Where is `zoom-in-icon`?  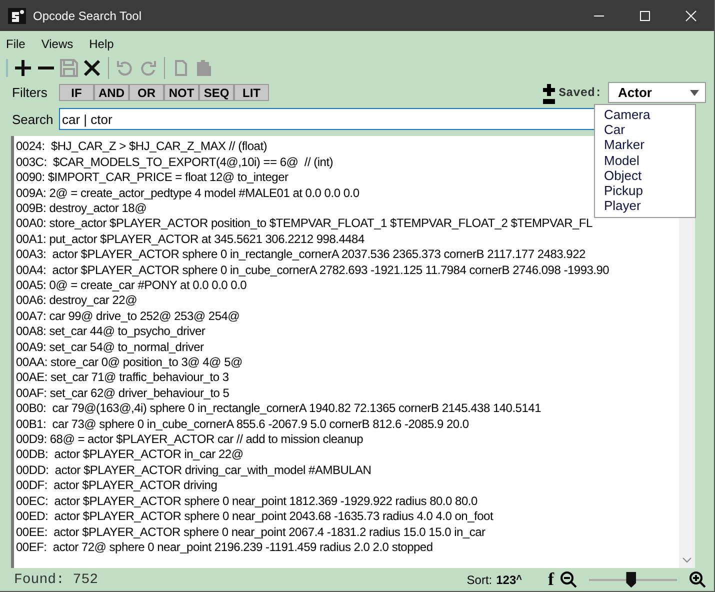
zoom-in-icon is located at coordinates (697, 579).